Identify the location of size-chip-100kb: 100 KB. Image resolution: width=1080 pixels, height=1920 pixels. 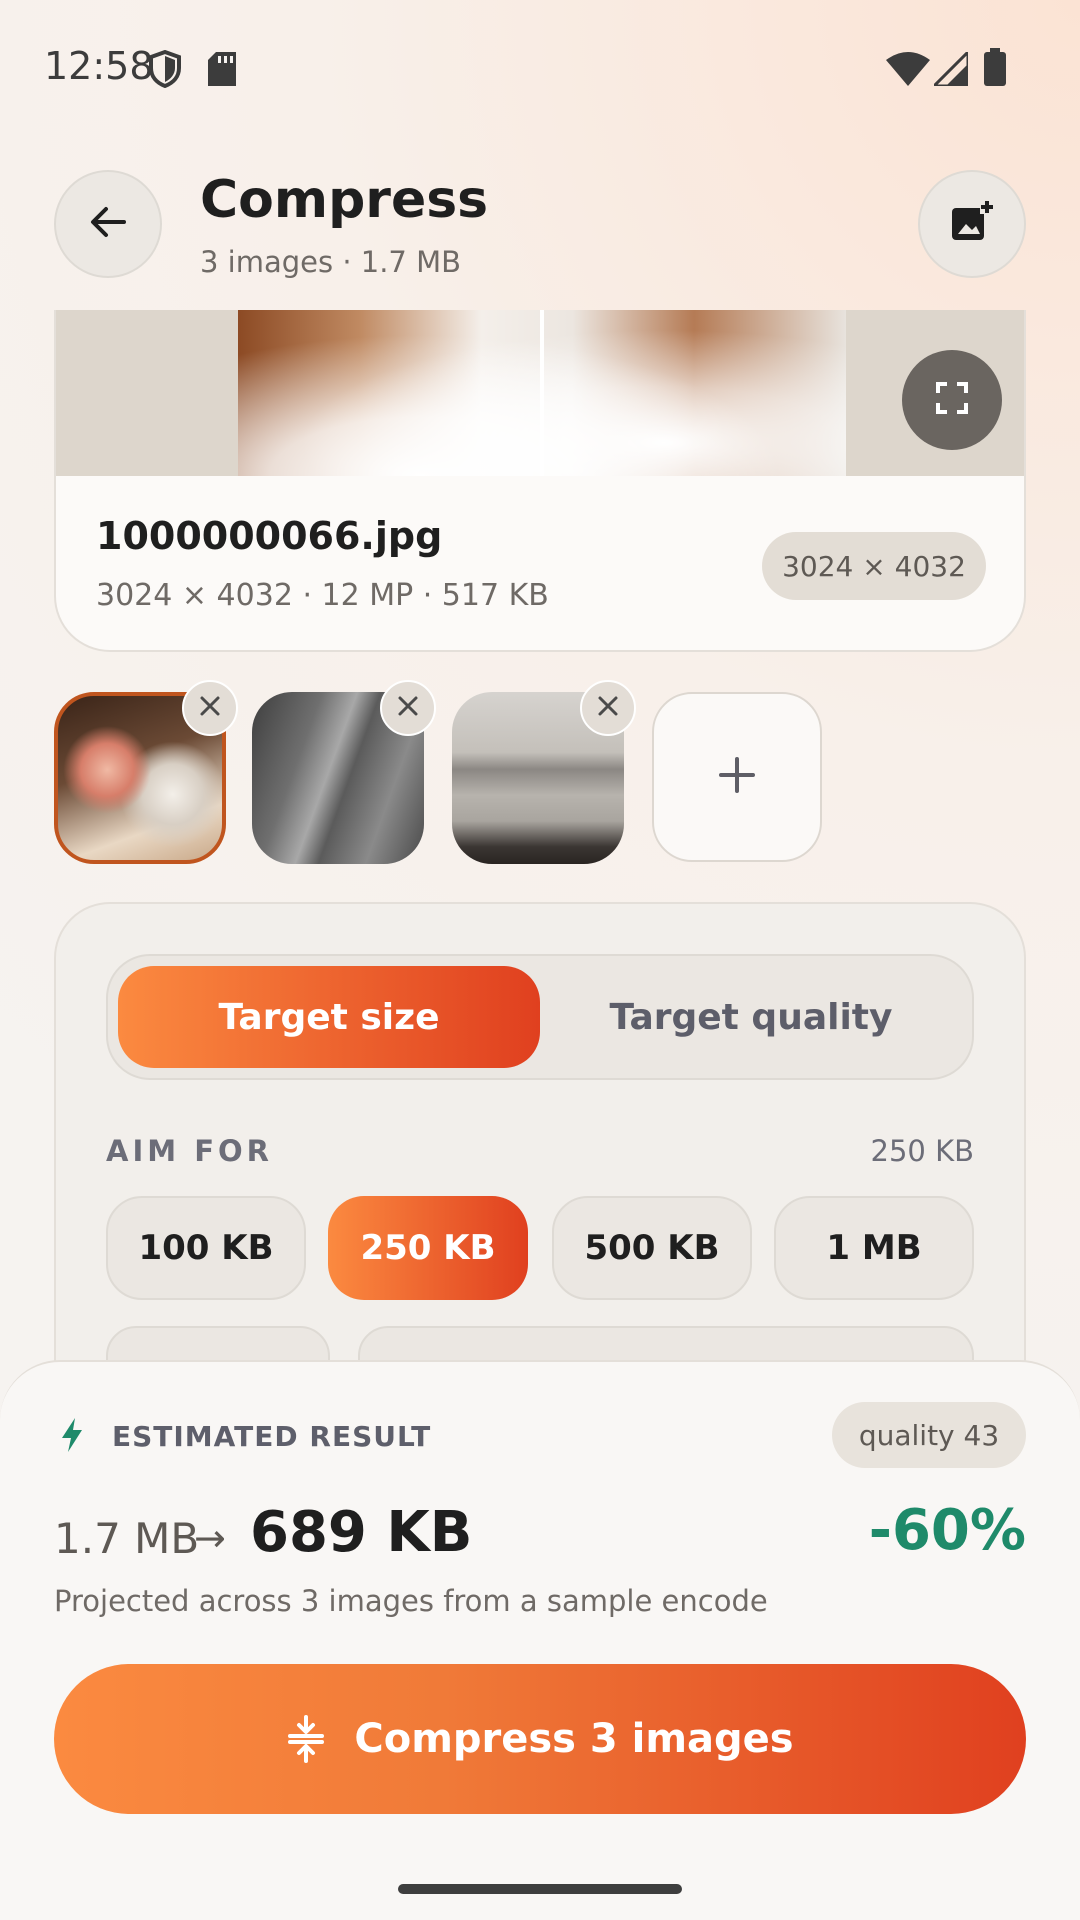
(206, 1248).